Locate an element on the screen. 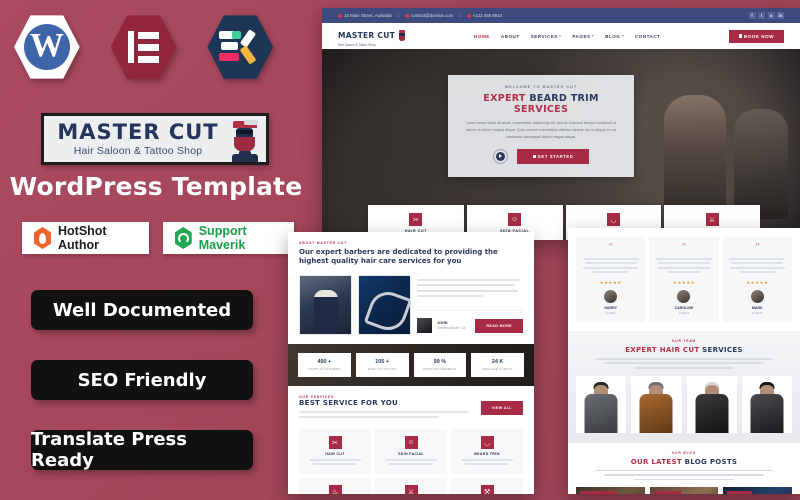 Image resolution: width=800 pixels, height=500 pixels. stat-value: 99 % is located at coordinates (440, 362).